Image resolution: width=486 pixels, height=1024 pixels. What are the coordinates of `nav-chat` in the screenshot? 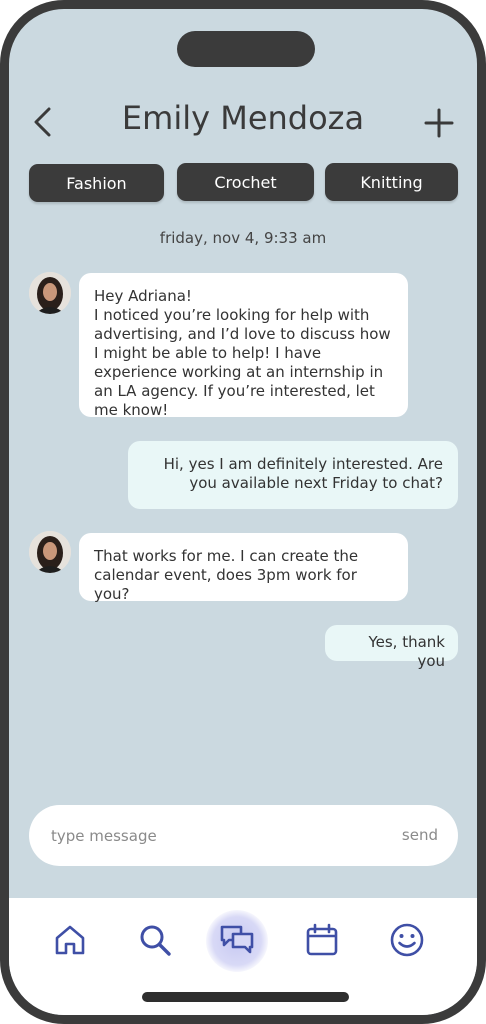 It's located at (237, 940).